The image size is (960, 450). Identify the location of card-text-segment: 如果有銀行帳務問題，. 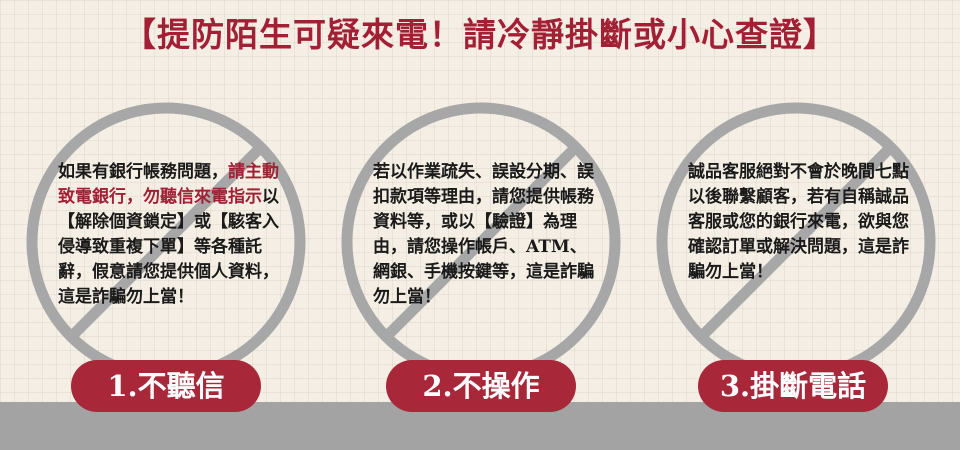
(143, 172).